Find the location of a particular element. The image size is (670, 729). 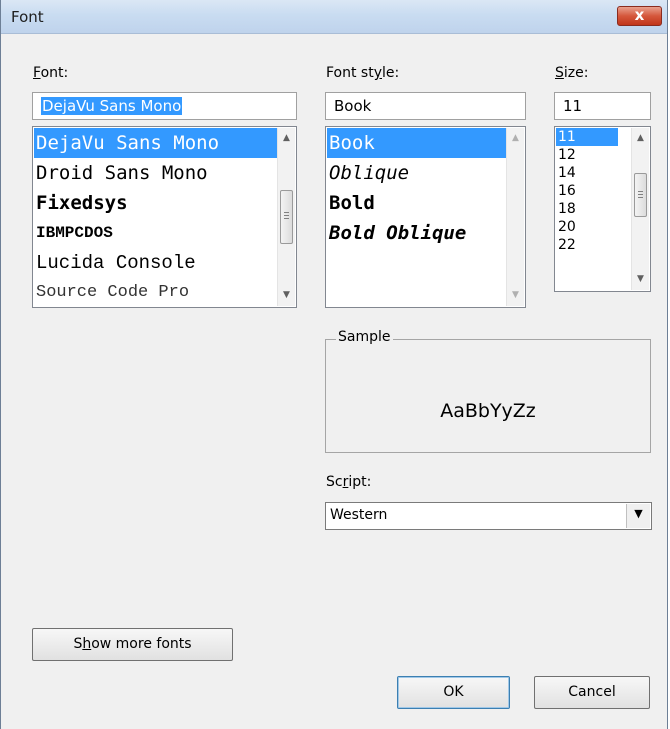

sample-text: AaBbYyZz is located at coordinates (488, 411).